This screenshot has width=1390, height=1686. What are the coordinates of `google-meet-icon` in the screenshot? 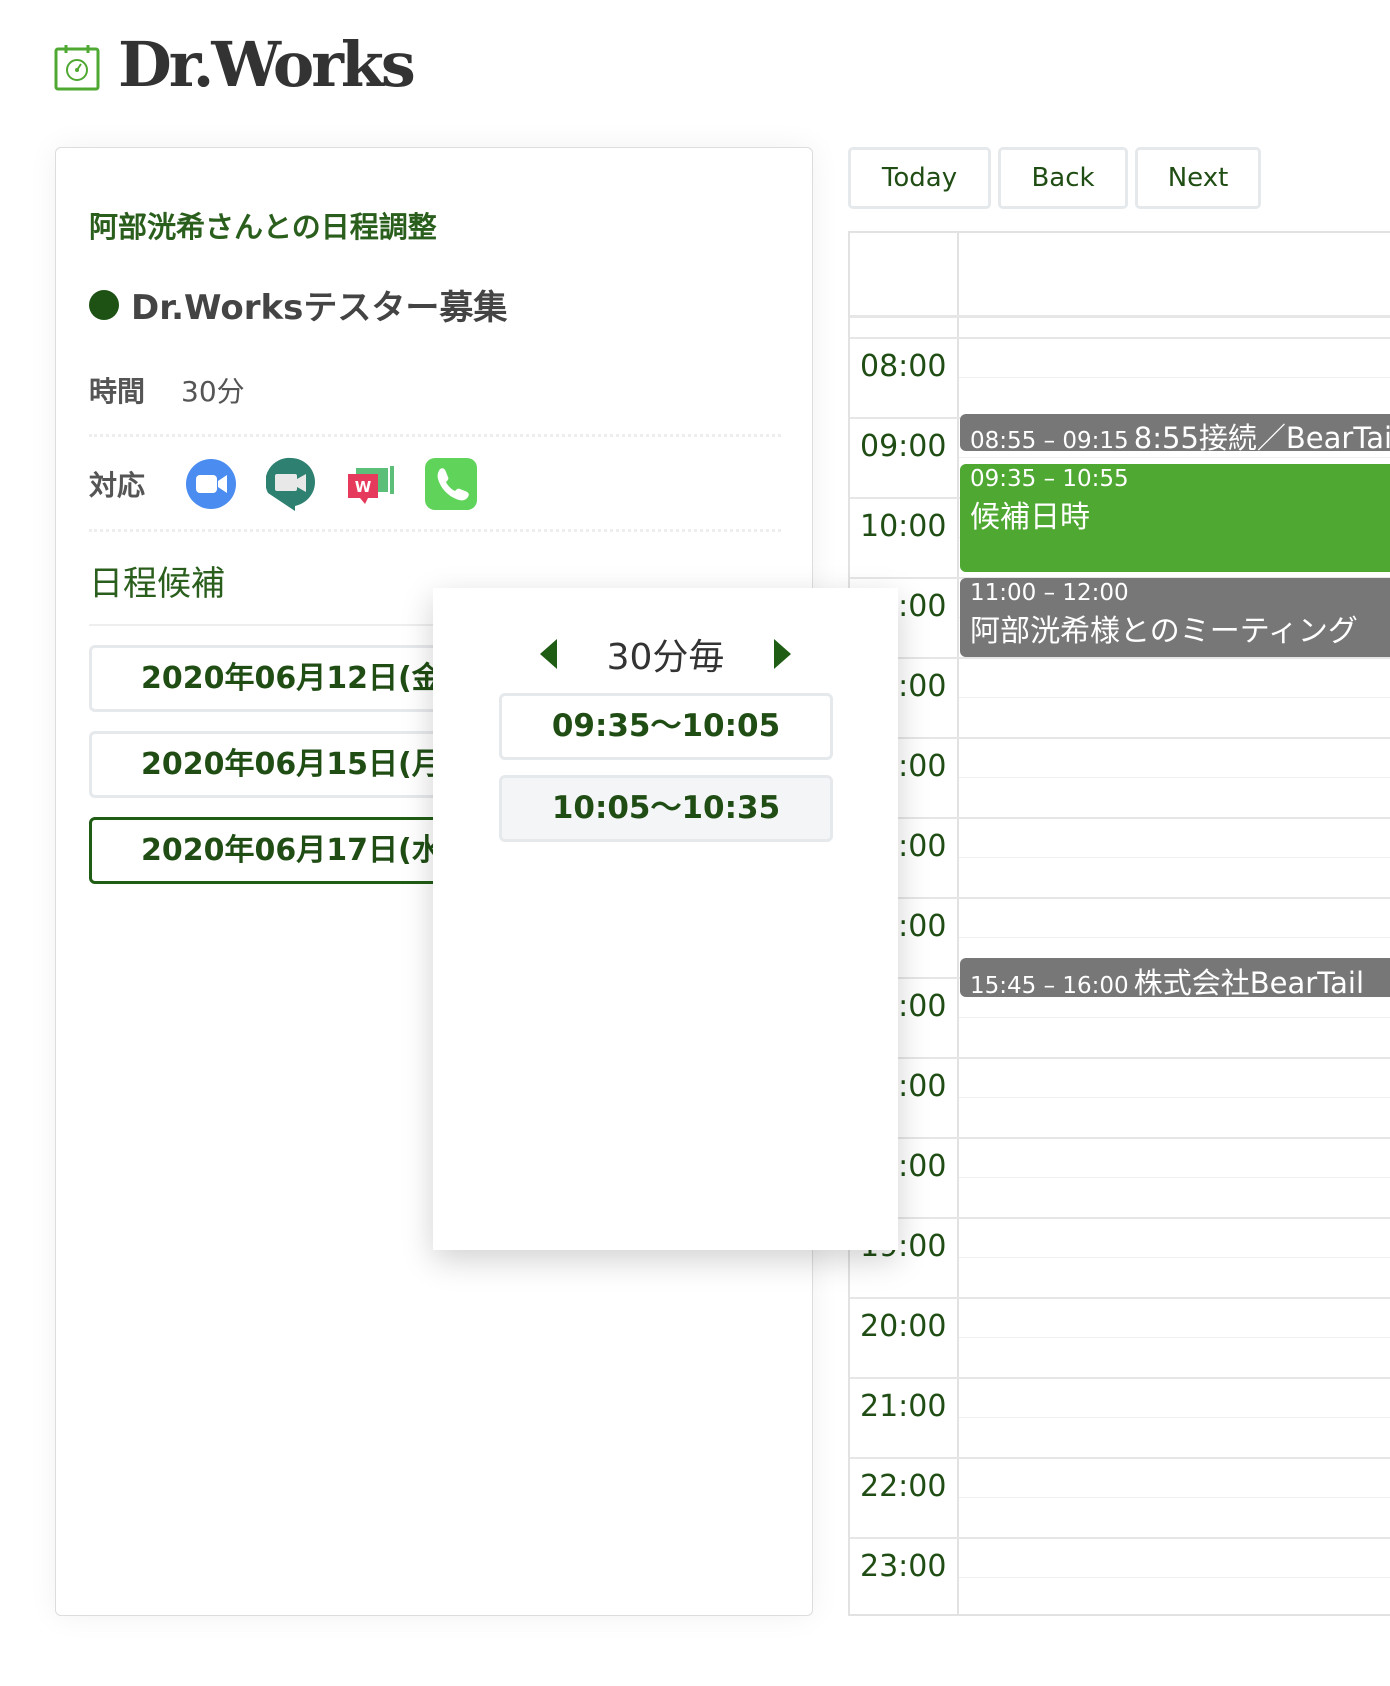 It's located at (291, 484).